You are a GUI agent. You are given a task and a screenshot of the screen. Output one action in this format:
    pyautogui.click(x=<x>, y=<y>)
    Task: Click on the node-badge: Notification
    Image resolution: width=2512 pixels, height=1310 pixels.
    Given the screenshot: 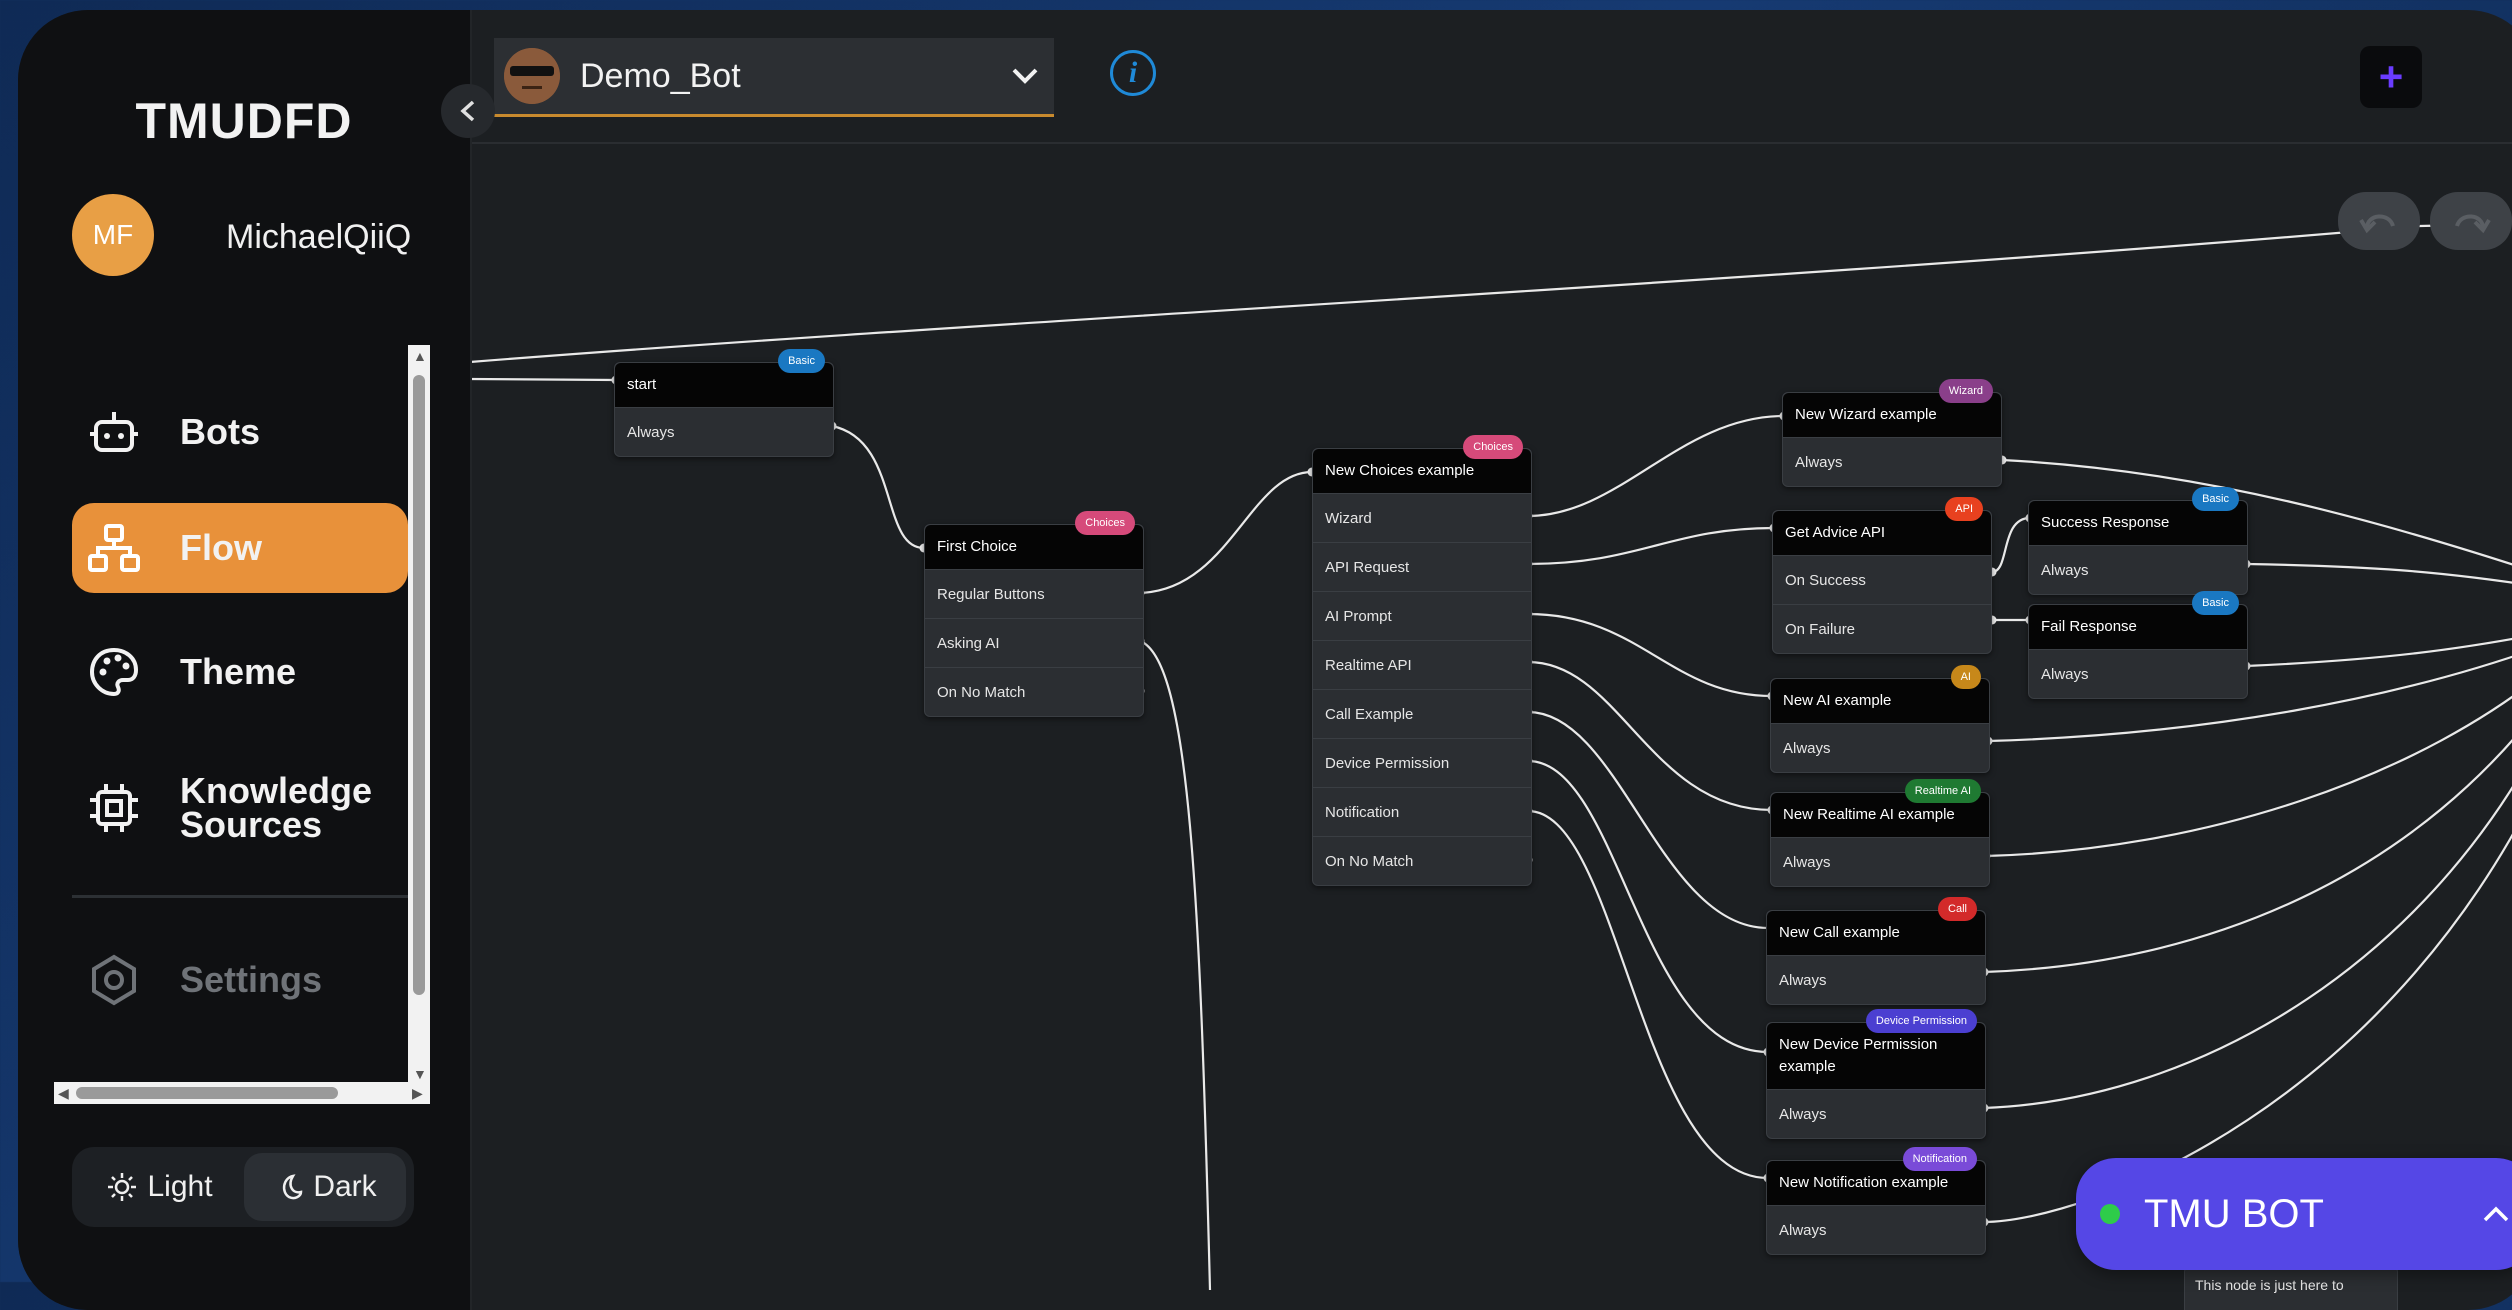 What is the action you would take?
    pyautogui.click(x=1939, y=1159)
    